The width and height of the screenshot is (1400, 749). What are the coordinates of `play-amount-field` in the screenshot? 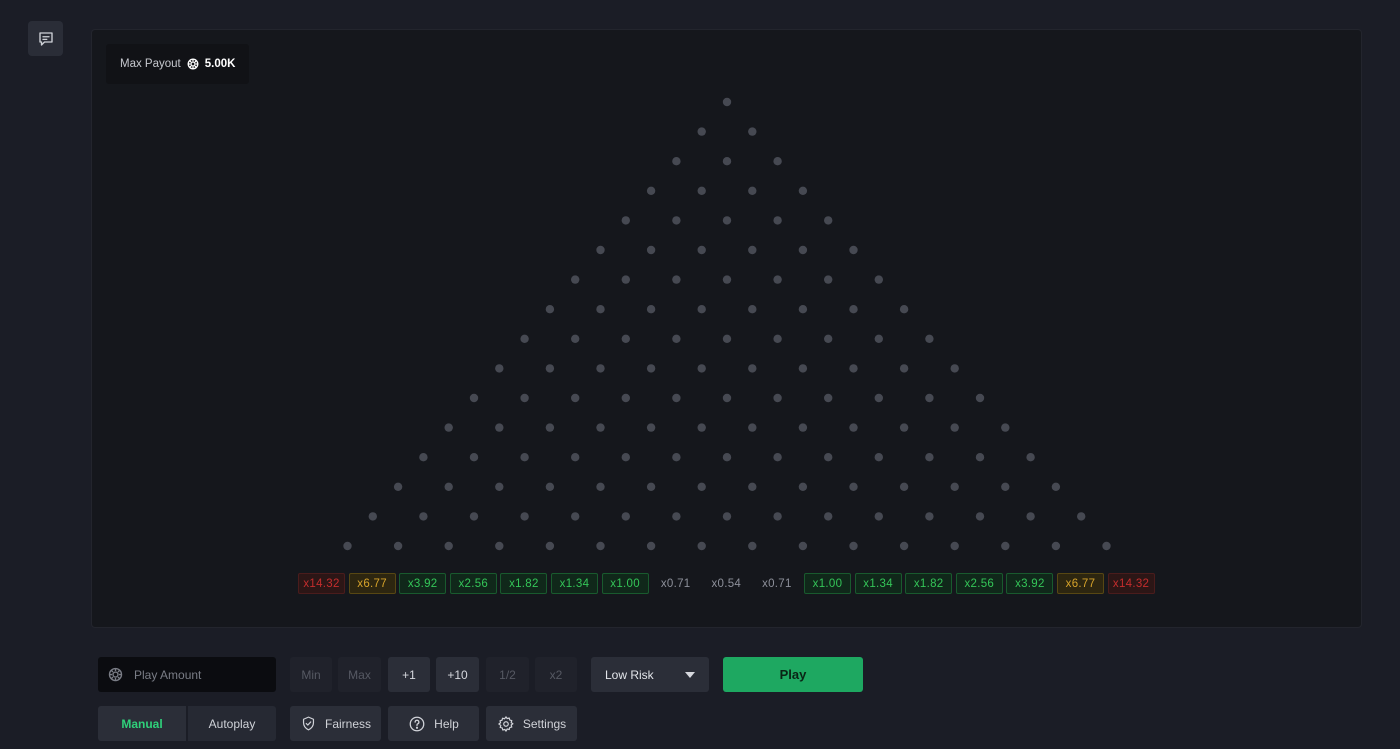 It's located at (187, 674).